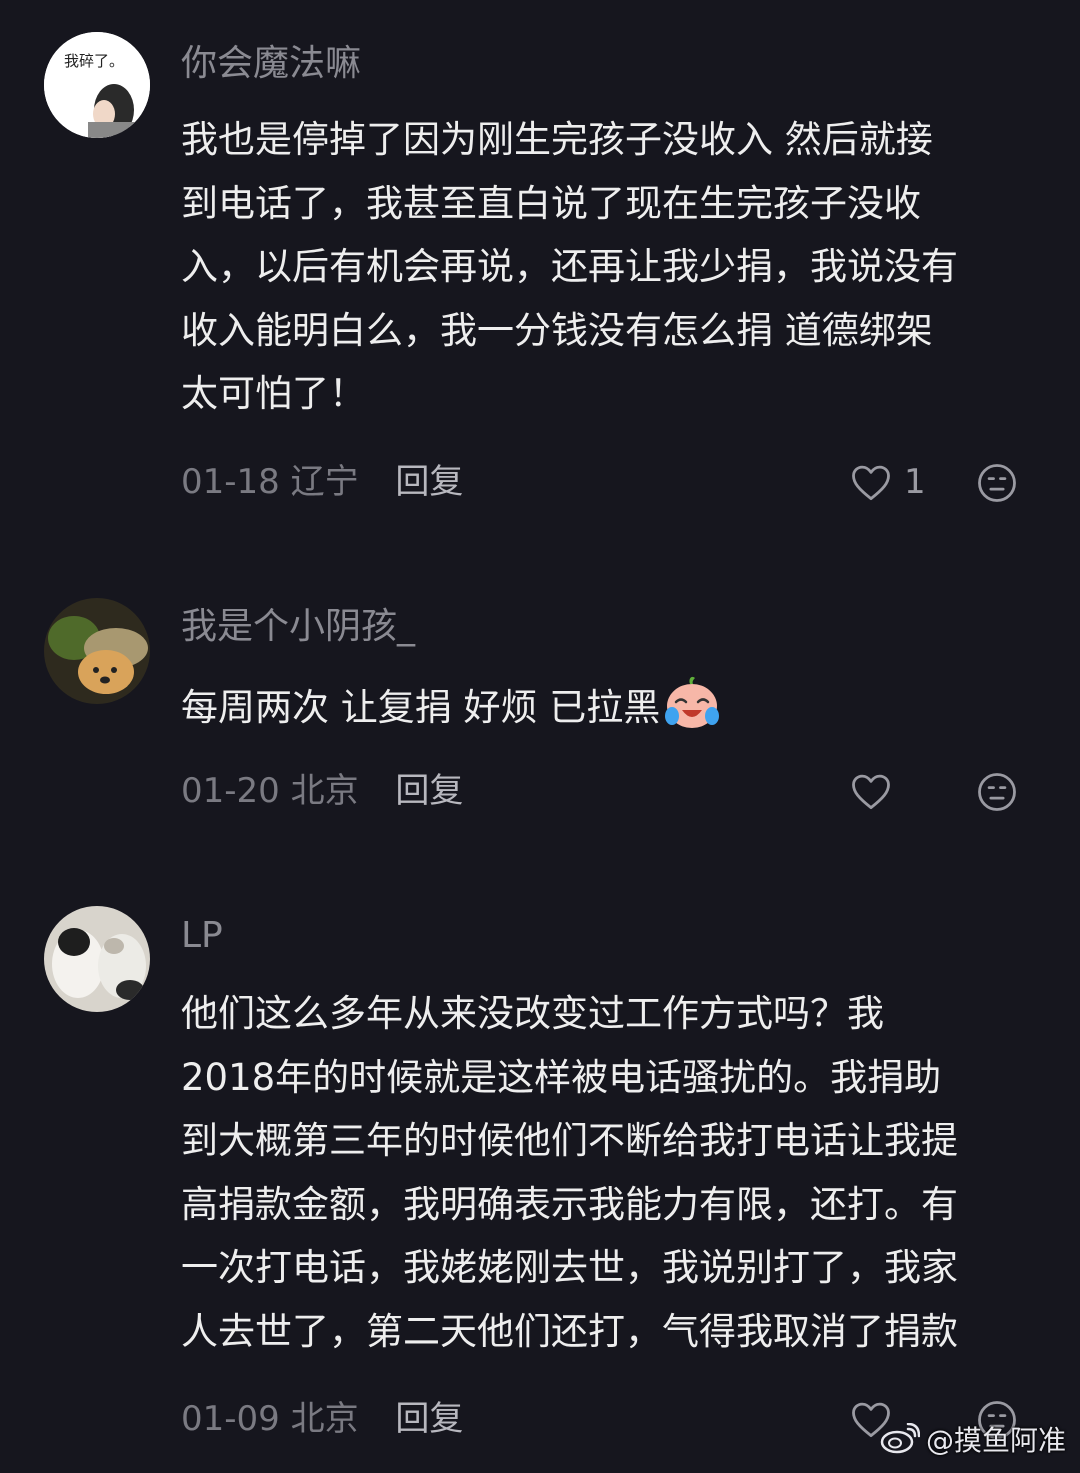  I want to click on watermark-text: @摸鱼阿准, so click(995, 1440).